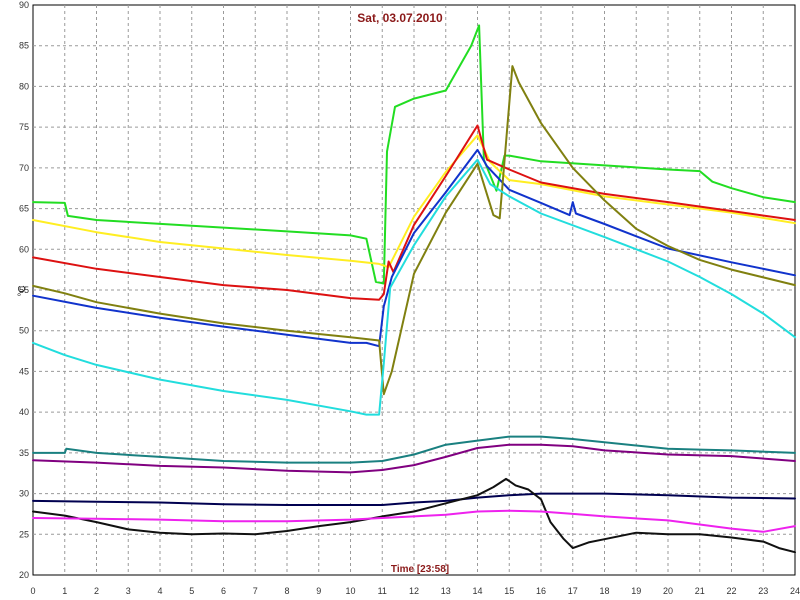 This screenshot has height=600, width=800. What do you see at coordinates (191, 591) in the screenshot?
I see `x-tick-label: 5` at bounding box center [191, 591].